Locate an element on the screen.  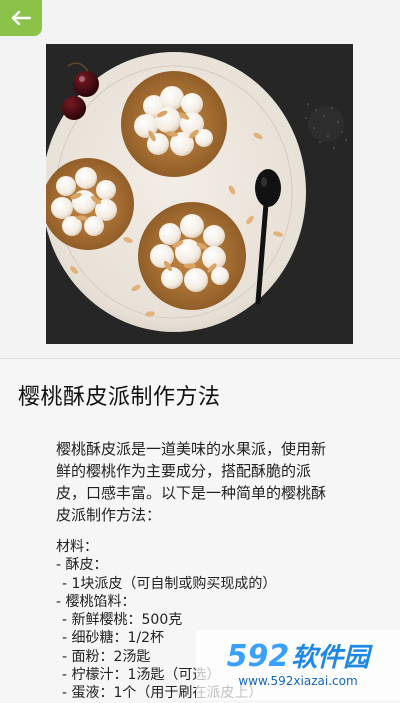
site-watermark: 592 软件园 www.592xiazai.com is located at coordinates (298, 665).